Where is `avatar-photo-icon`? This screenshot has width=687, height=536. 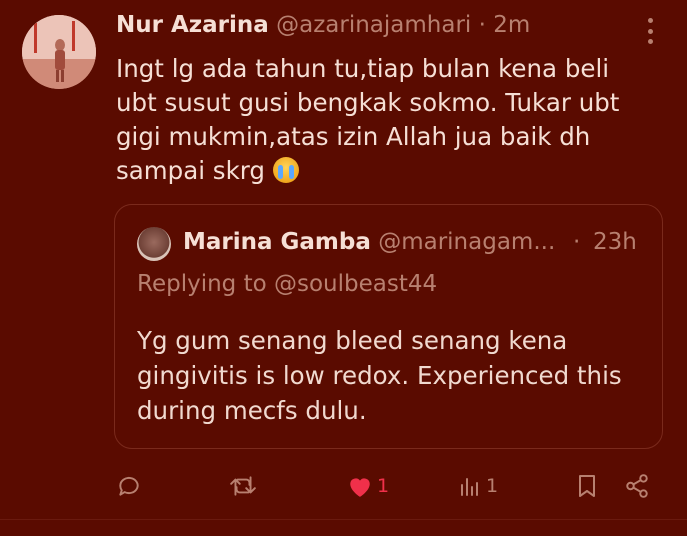 avatar-photo-icon is located at coordinates (59, 52).